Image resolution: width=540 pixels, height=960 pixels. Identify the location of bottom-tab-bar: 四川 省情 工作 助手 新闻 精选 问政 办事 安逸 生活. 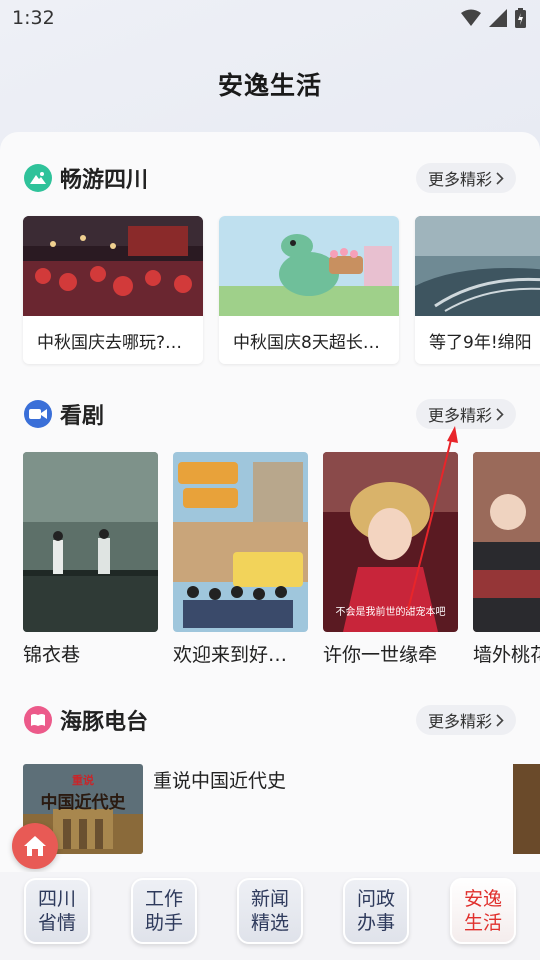
(270, 916).